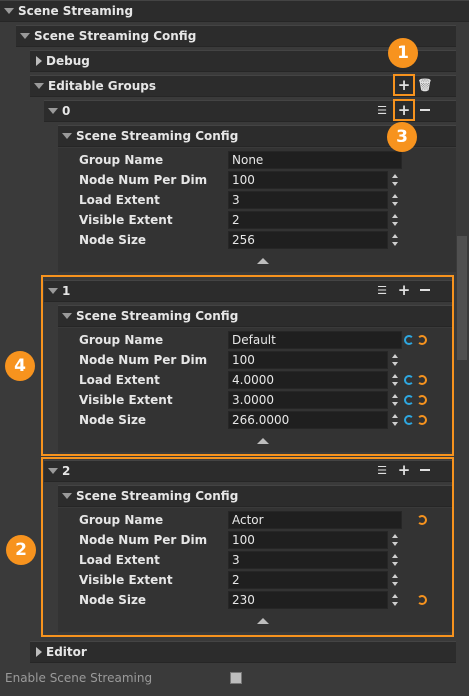 This screenshot has width=469, height=696. Describe the element at coordinates (225, 678) in the screenshot. I see `enable-scene-streaming-row: Enable Scene Streaming` at that location.